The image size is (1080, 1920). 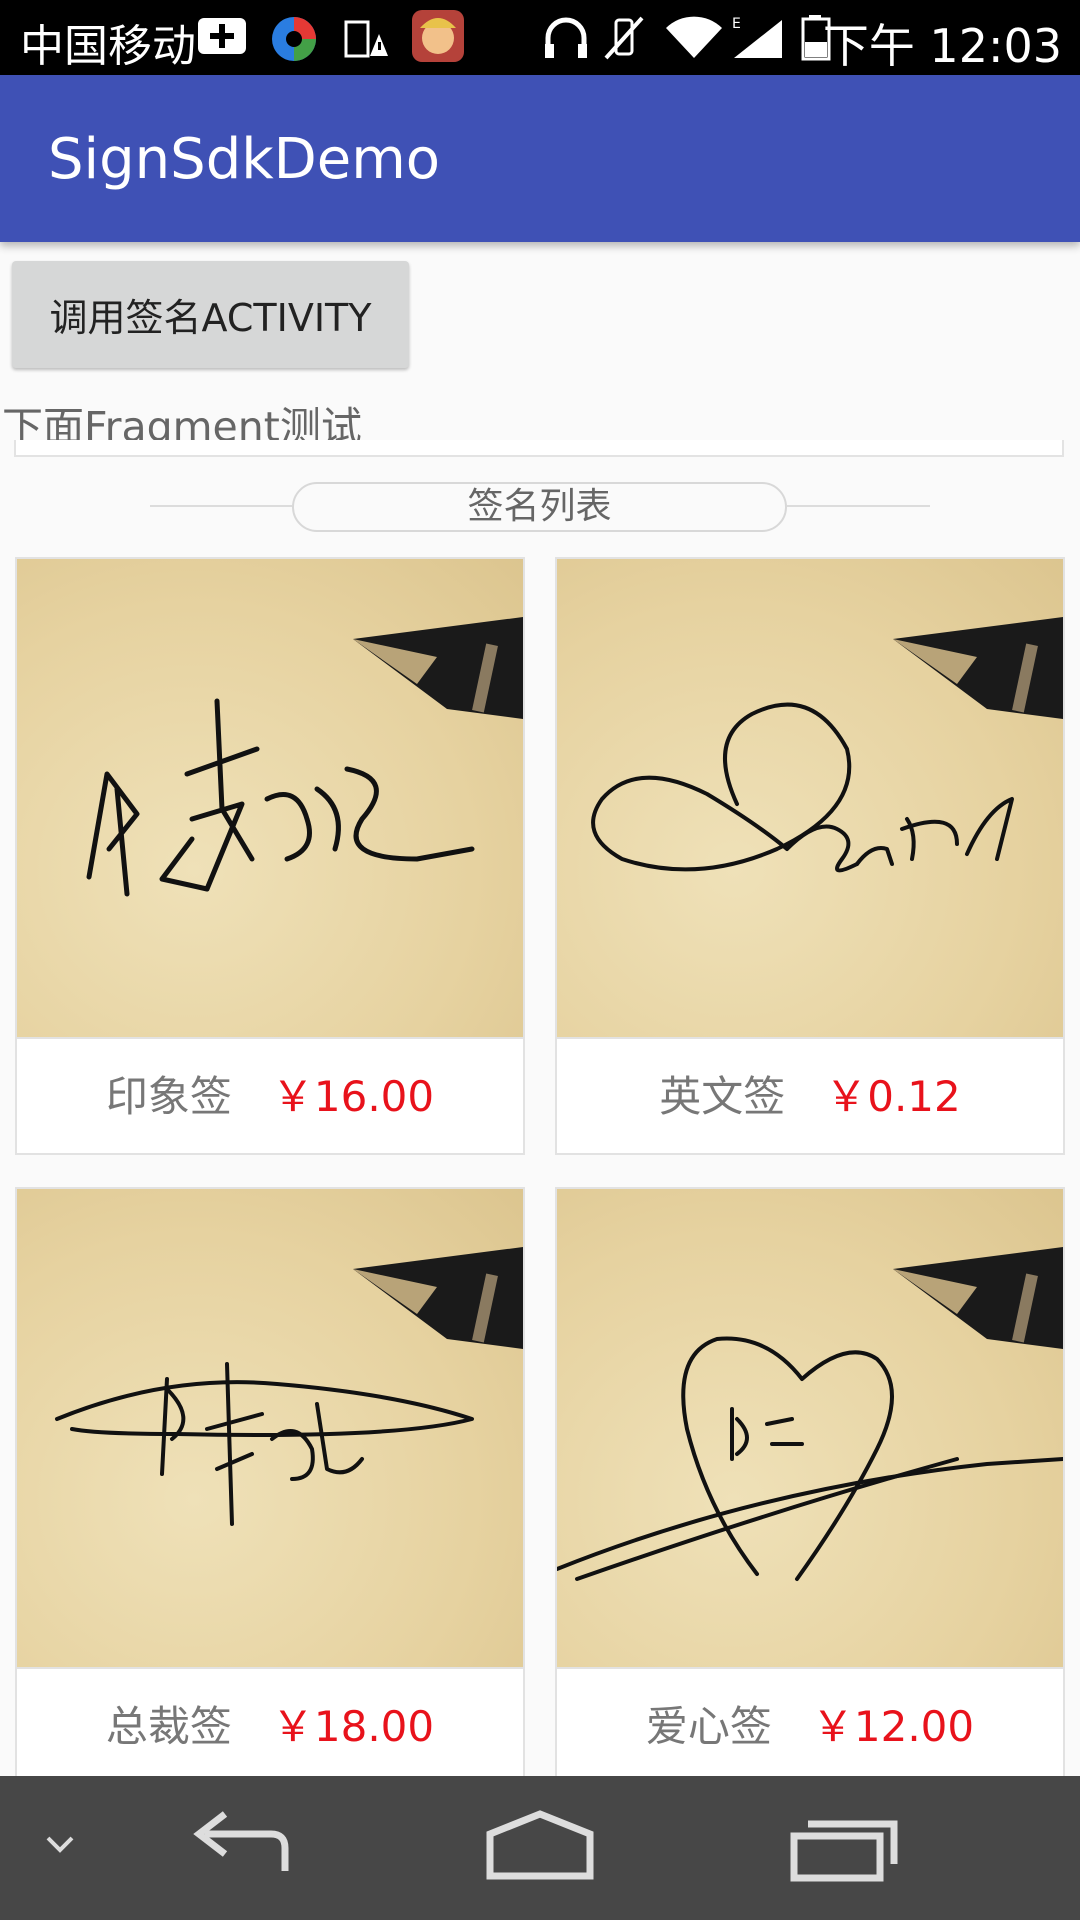 What do you see at coordinates (566, 40) in the screenshot?
I see `headphones-icon` at bounding box center [566, 40].